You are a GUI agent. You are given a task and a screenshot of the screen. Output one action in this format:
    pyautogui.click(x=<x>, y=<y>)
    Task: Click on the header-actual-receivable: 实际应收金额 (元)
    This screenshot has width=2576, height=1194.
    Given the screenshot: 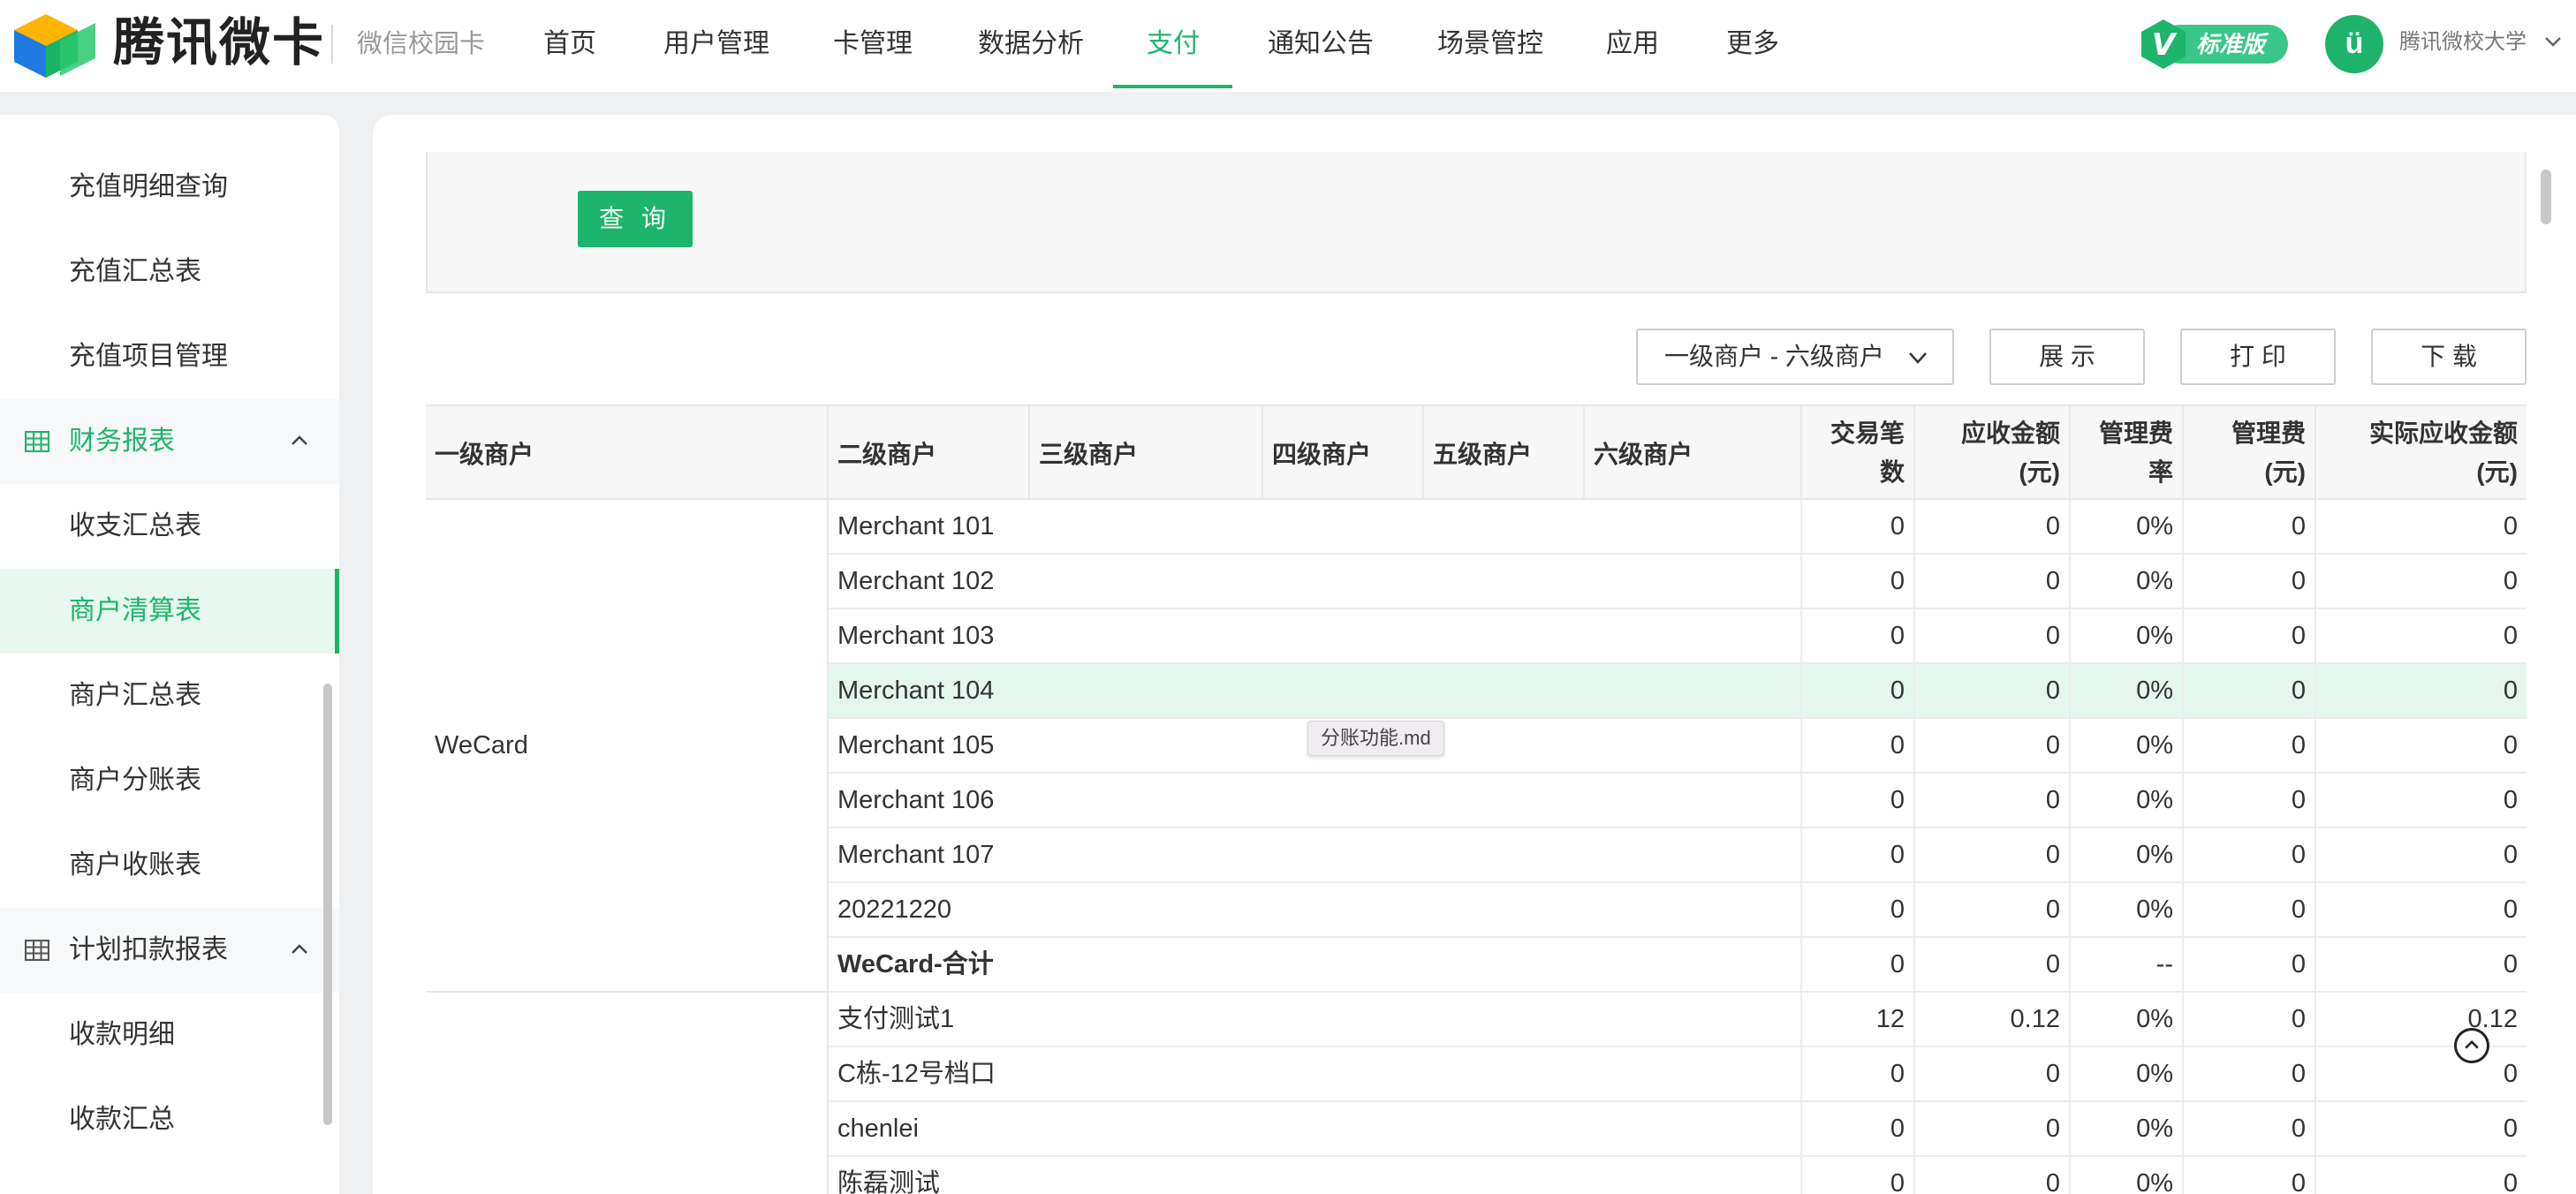 What is the action you would take?
    pyautogui.click(x=2421, y=453)
    